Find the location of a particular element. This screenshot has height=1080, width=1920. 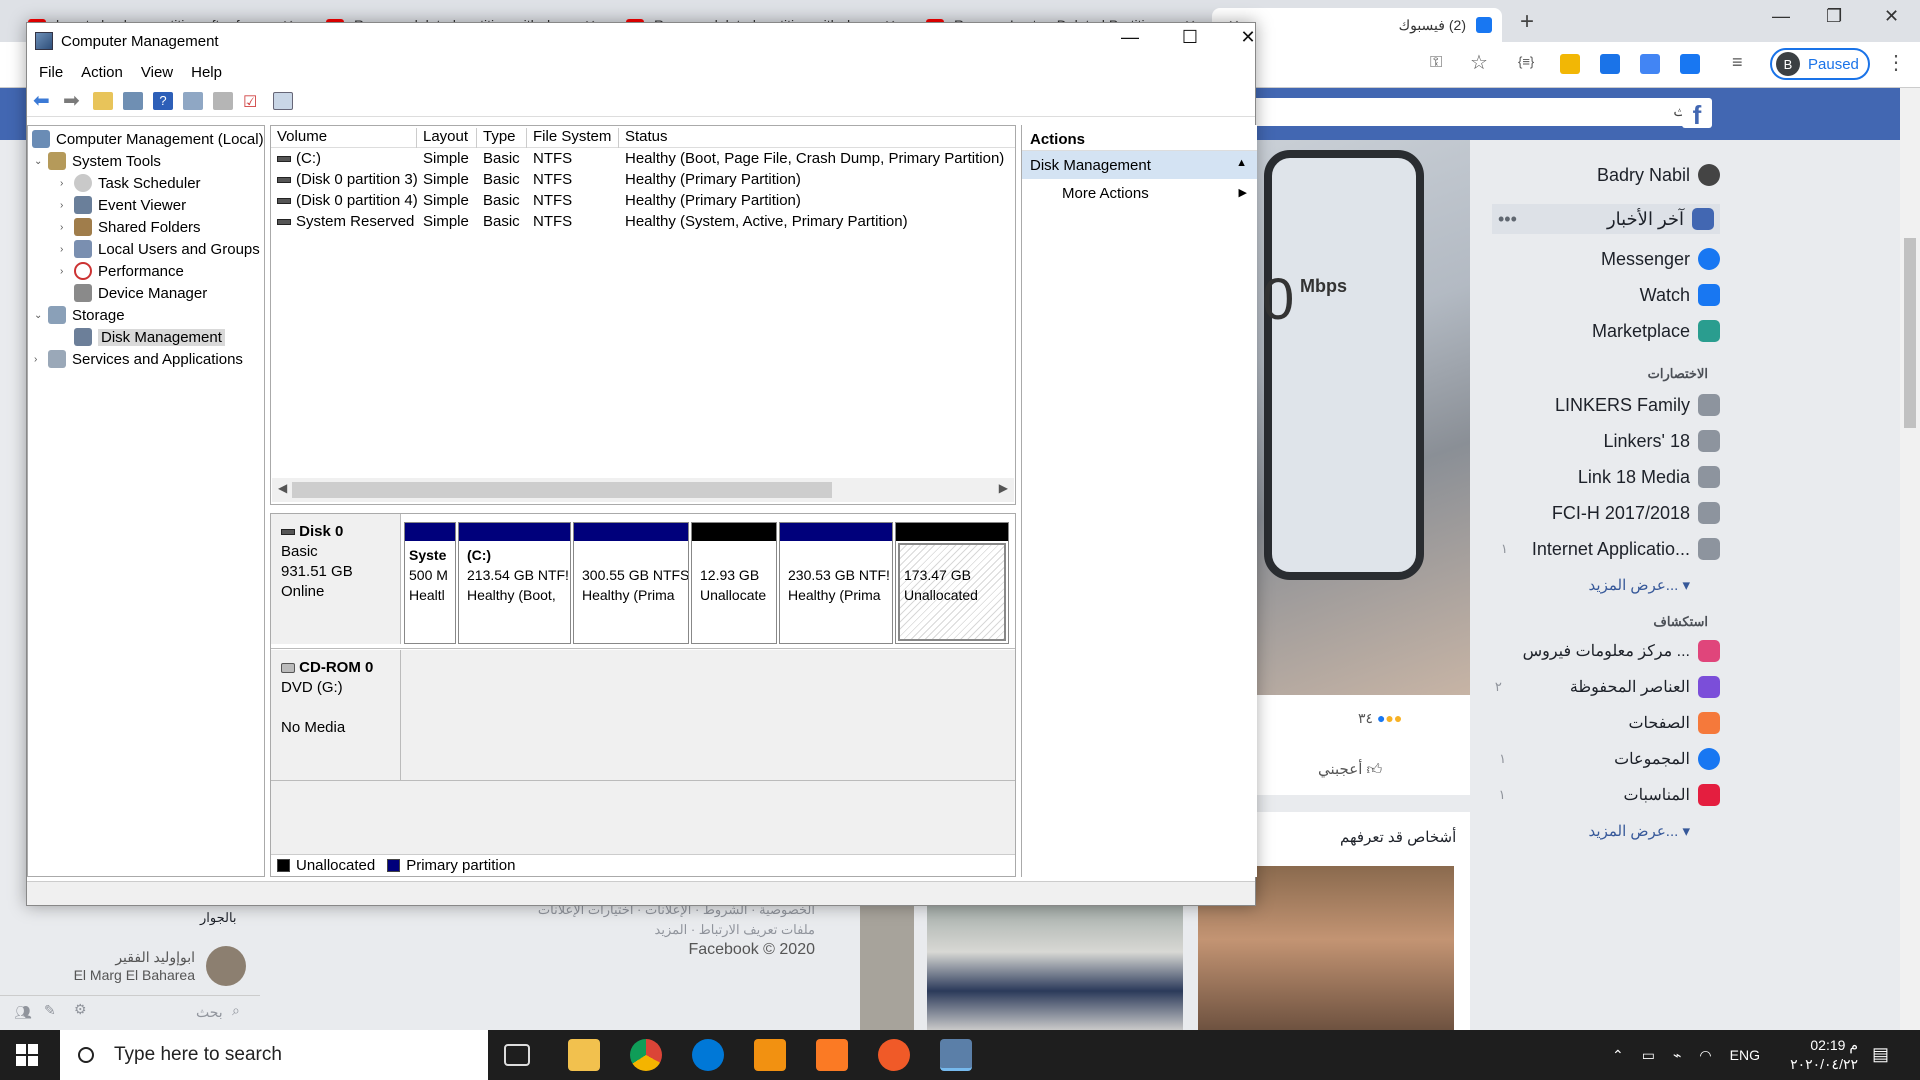

nav-marketplace: Marketplace is located at coordinates (1656, 331).